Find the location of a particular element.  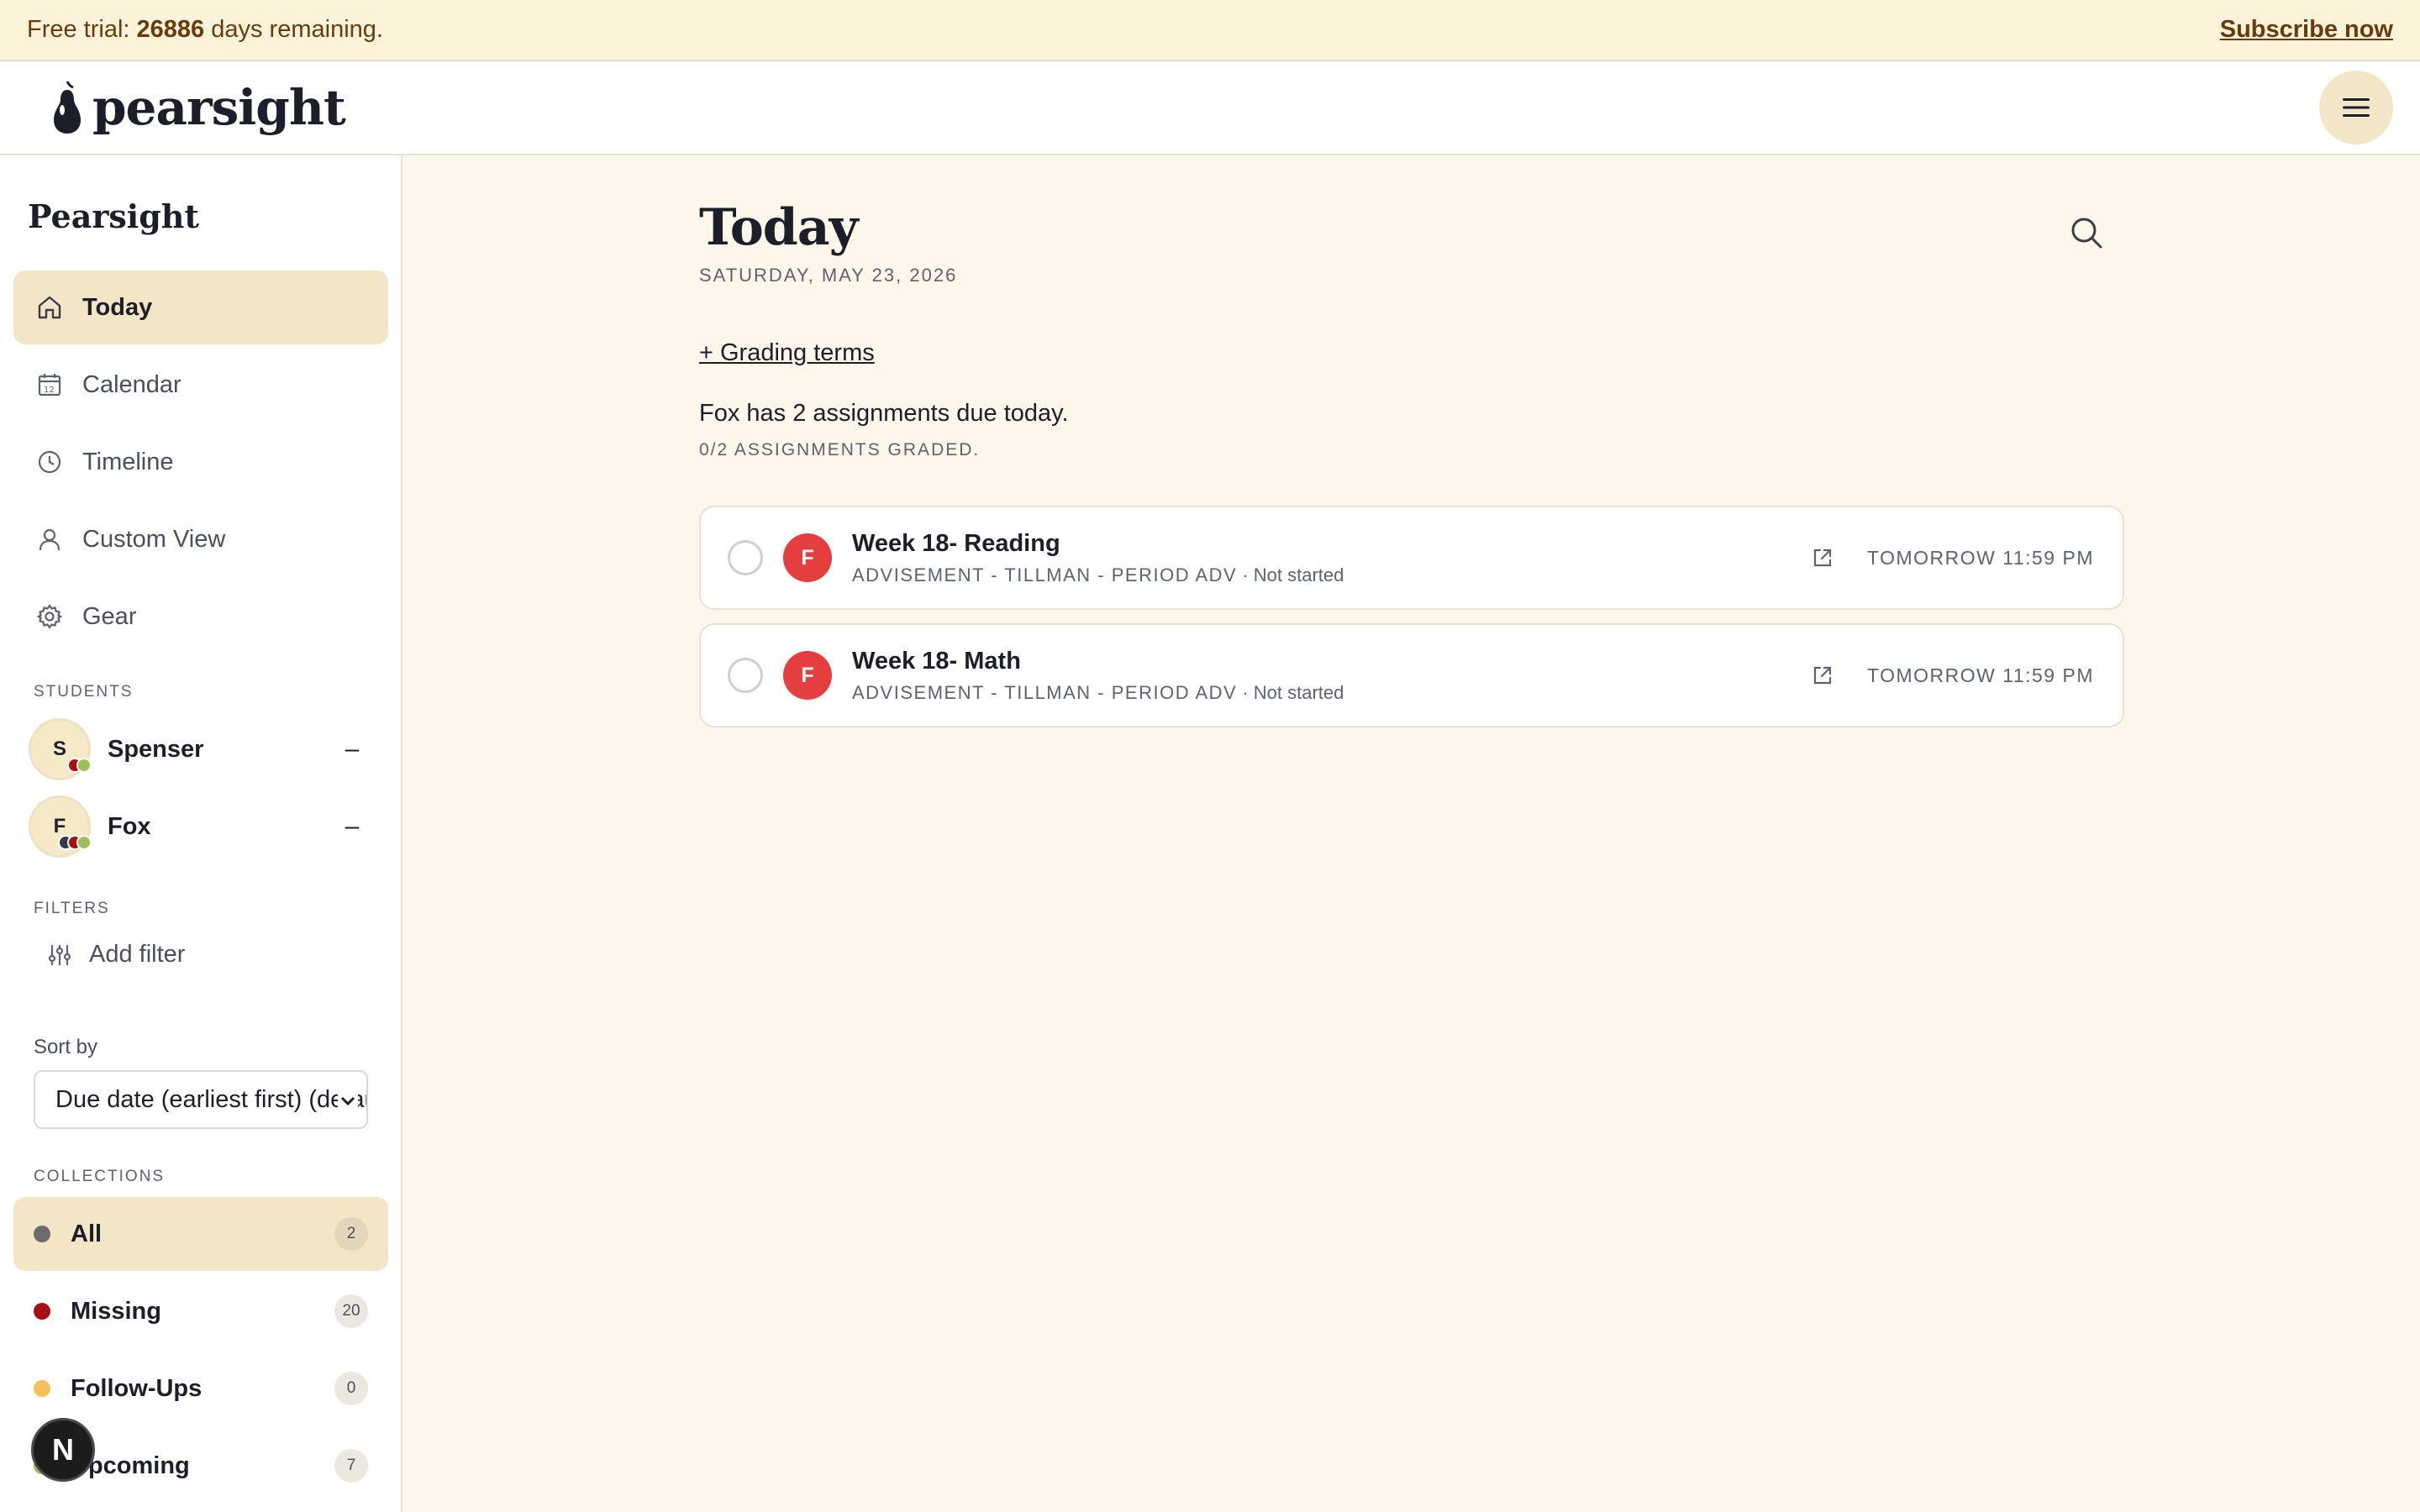

count-badge: 2 is located at coordinates (351, 1234).